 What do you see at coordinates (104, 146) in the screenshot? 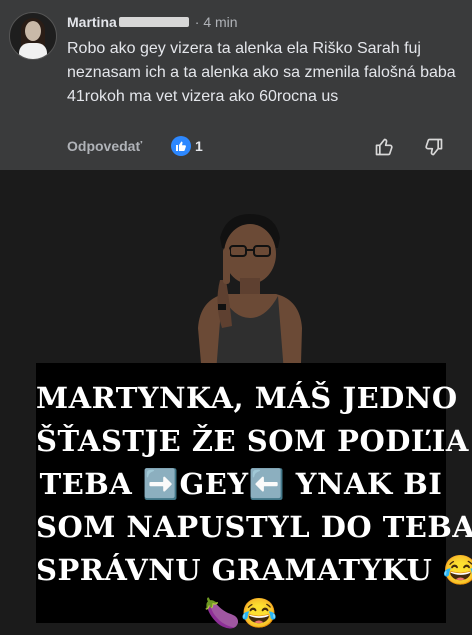
I see `reply-button: Odpovedať` at bounding box center [104, 146].